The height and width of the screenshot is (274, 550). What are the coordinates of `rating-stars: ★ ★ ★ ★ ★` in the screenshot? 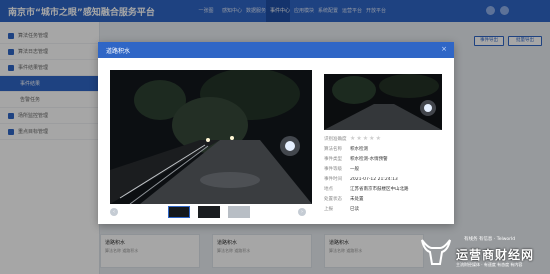 It's located at (366, 139).